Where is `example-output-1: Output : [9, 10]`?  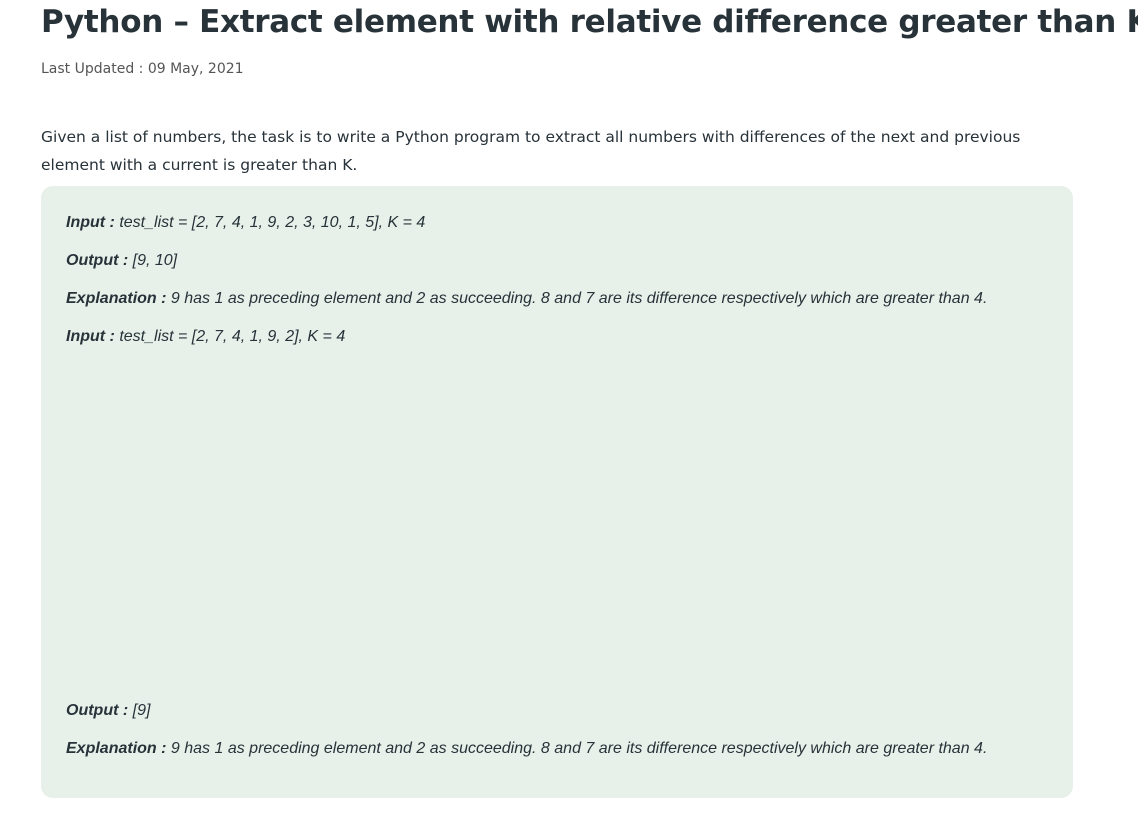 example-output-1: Output : [9, 10] is located at coordinates (121, 261).